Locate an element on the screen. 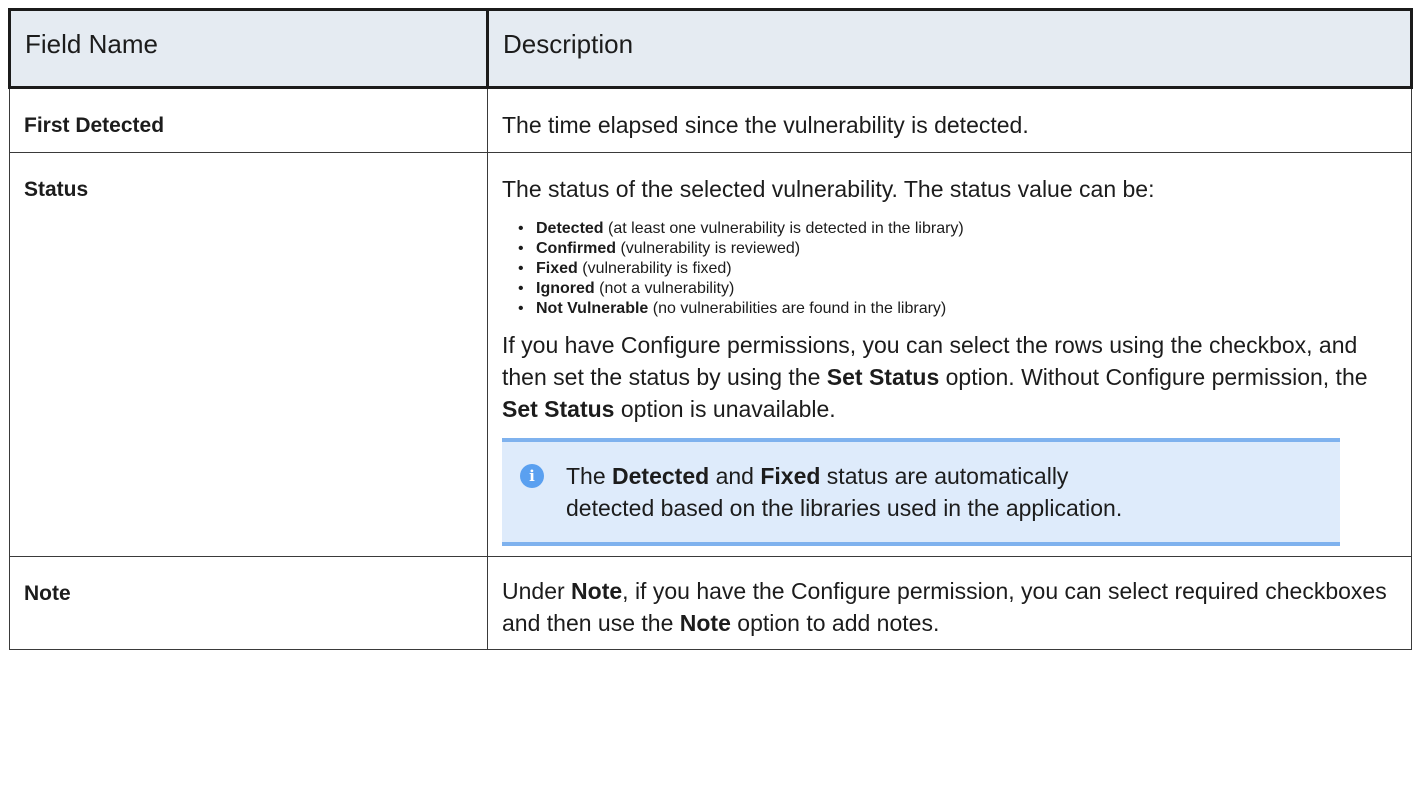  status-value-name: Confirmed is located at coordinates (576, 248).